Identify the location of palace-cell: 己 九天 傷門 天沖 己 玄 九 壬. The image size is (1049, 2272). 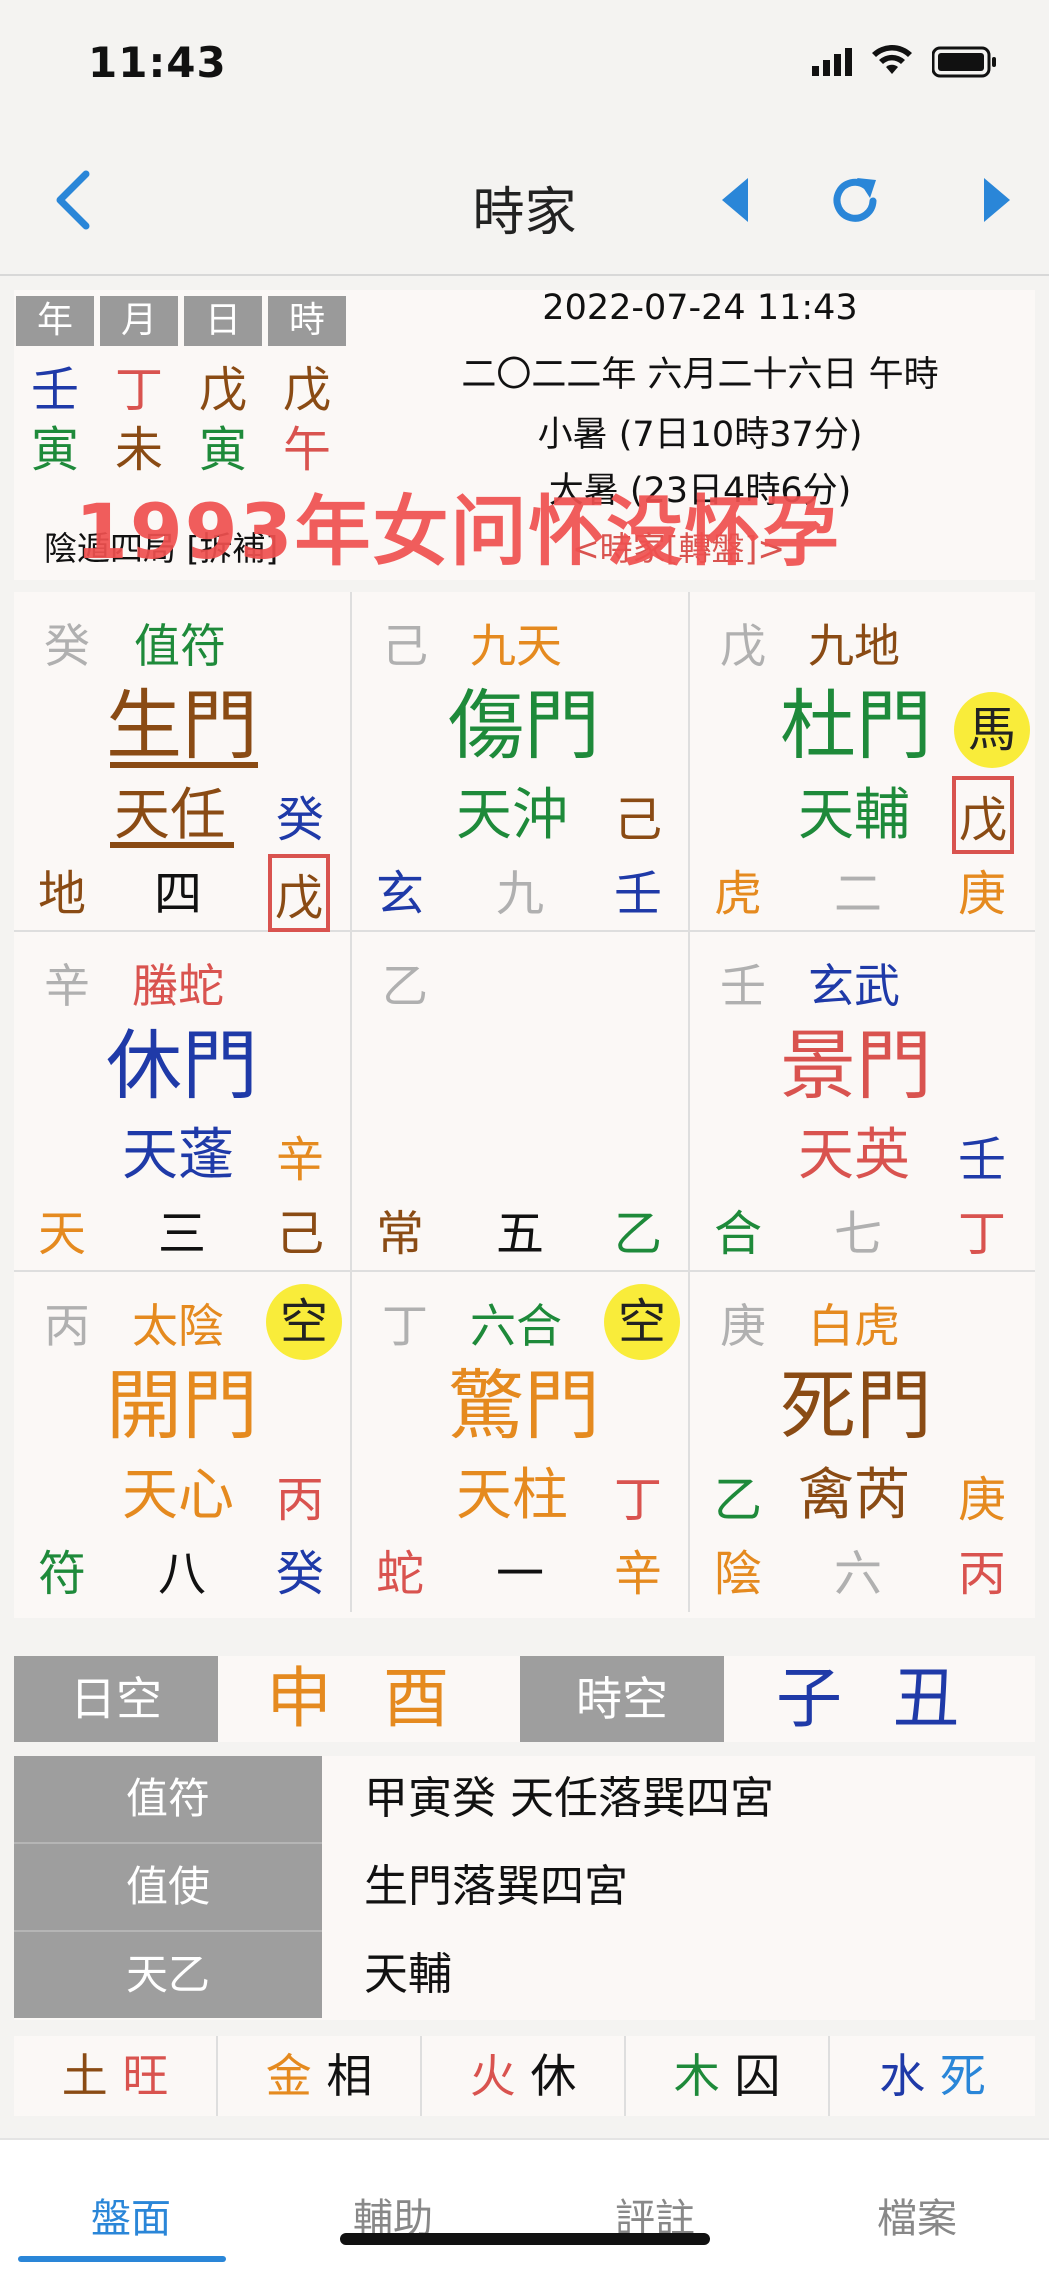
(521, 762).